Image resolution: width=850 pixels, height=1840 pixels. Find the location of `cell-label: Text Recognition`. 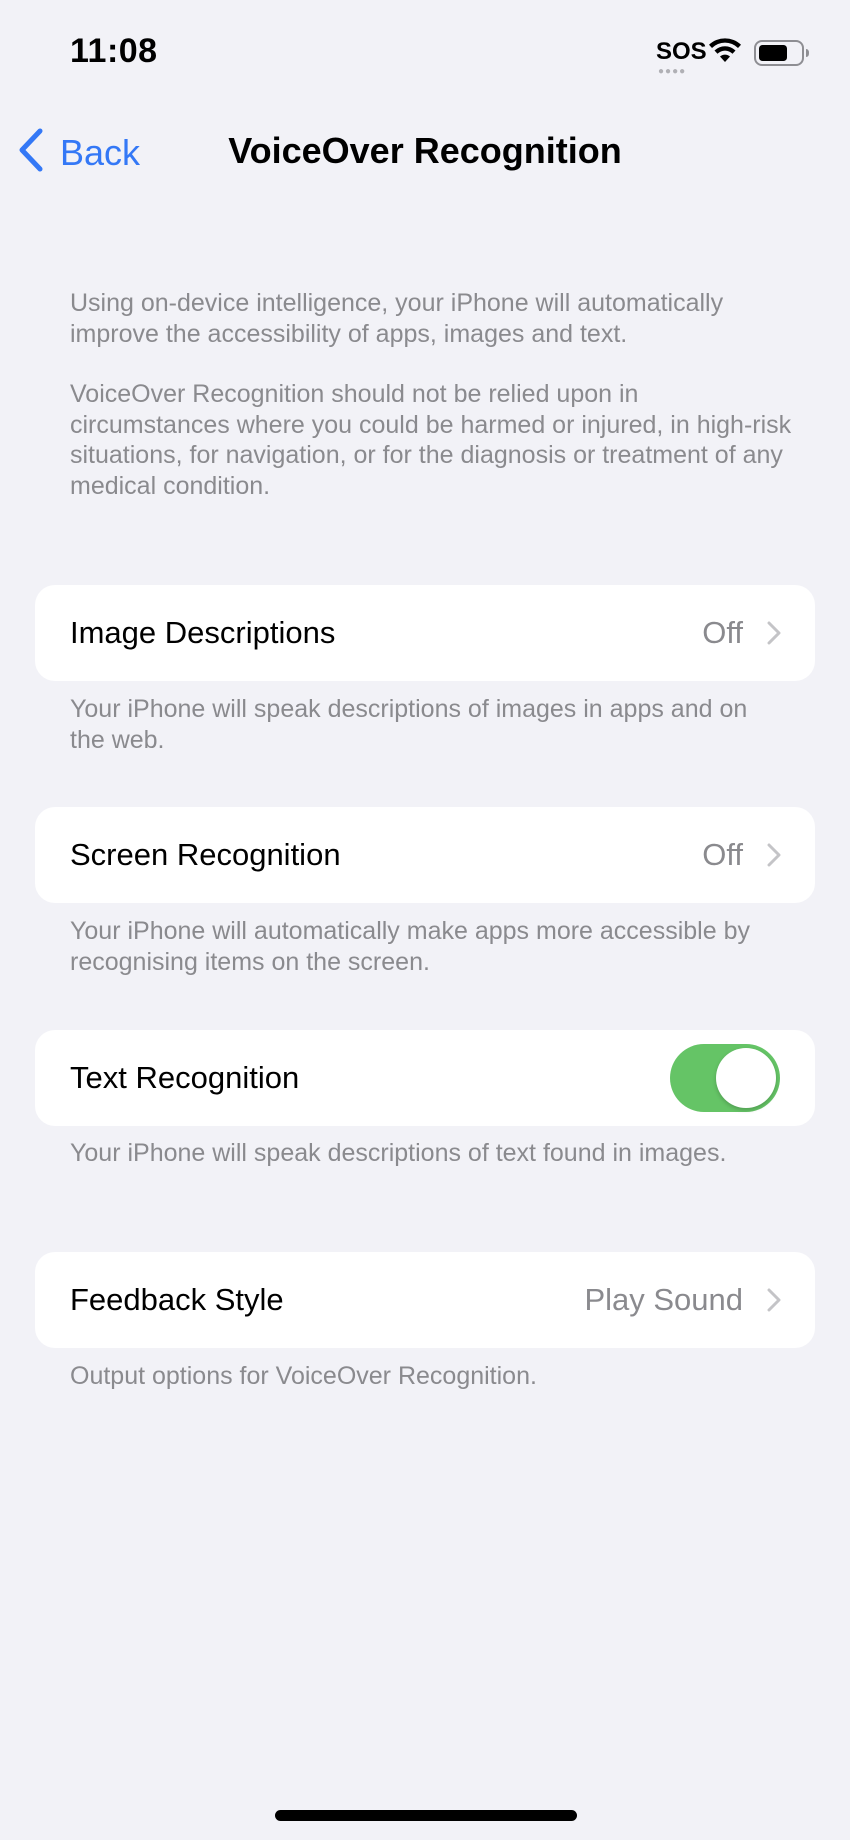

cell-label: Text Recognition is located at coordinates (185, 1077).